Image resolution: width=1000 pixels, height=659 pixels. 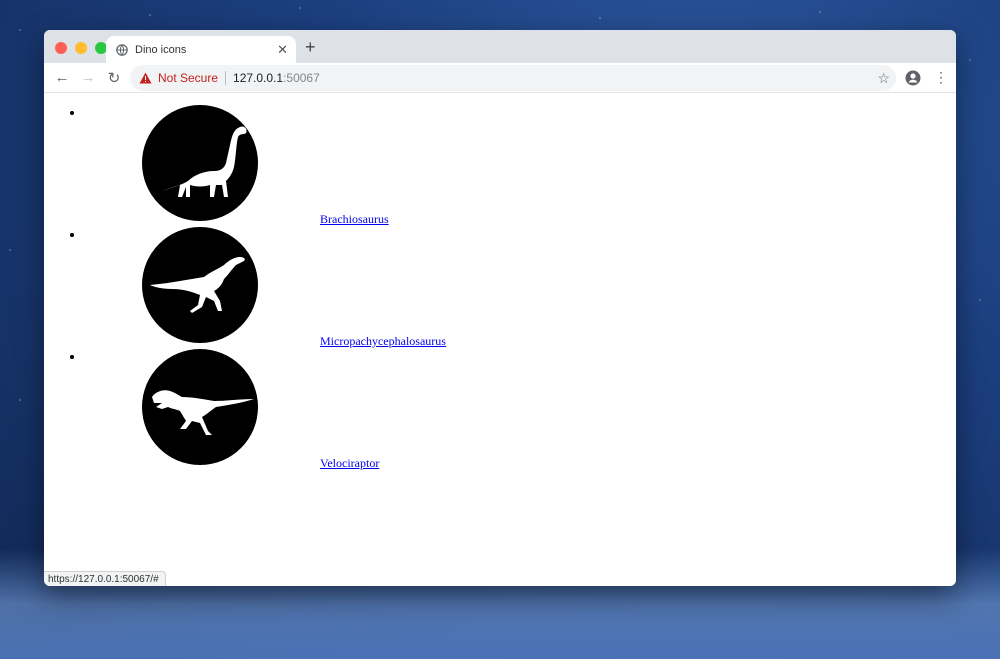 What do you see at coordinates (513, 78) in the screenshot?
I see `address-bar: Not Secure 127.0.0.1:50067 ☆` at bounding box center [513, 78].